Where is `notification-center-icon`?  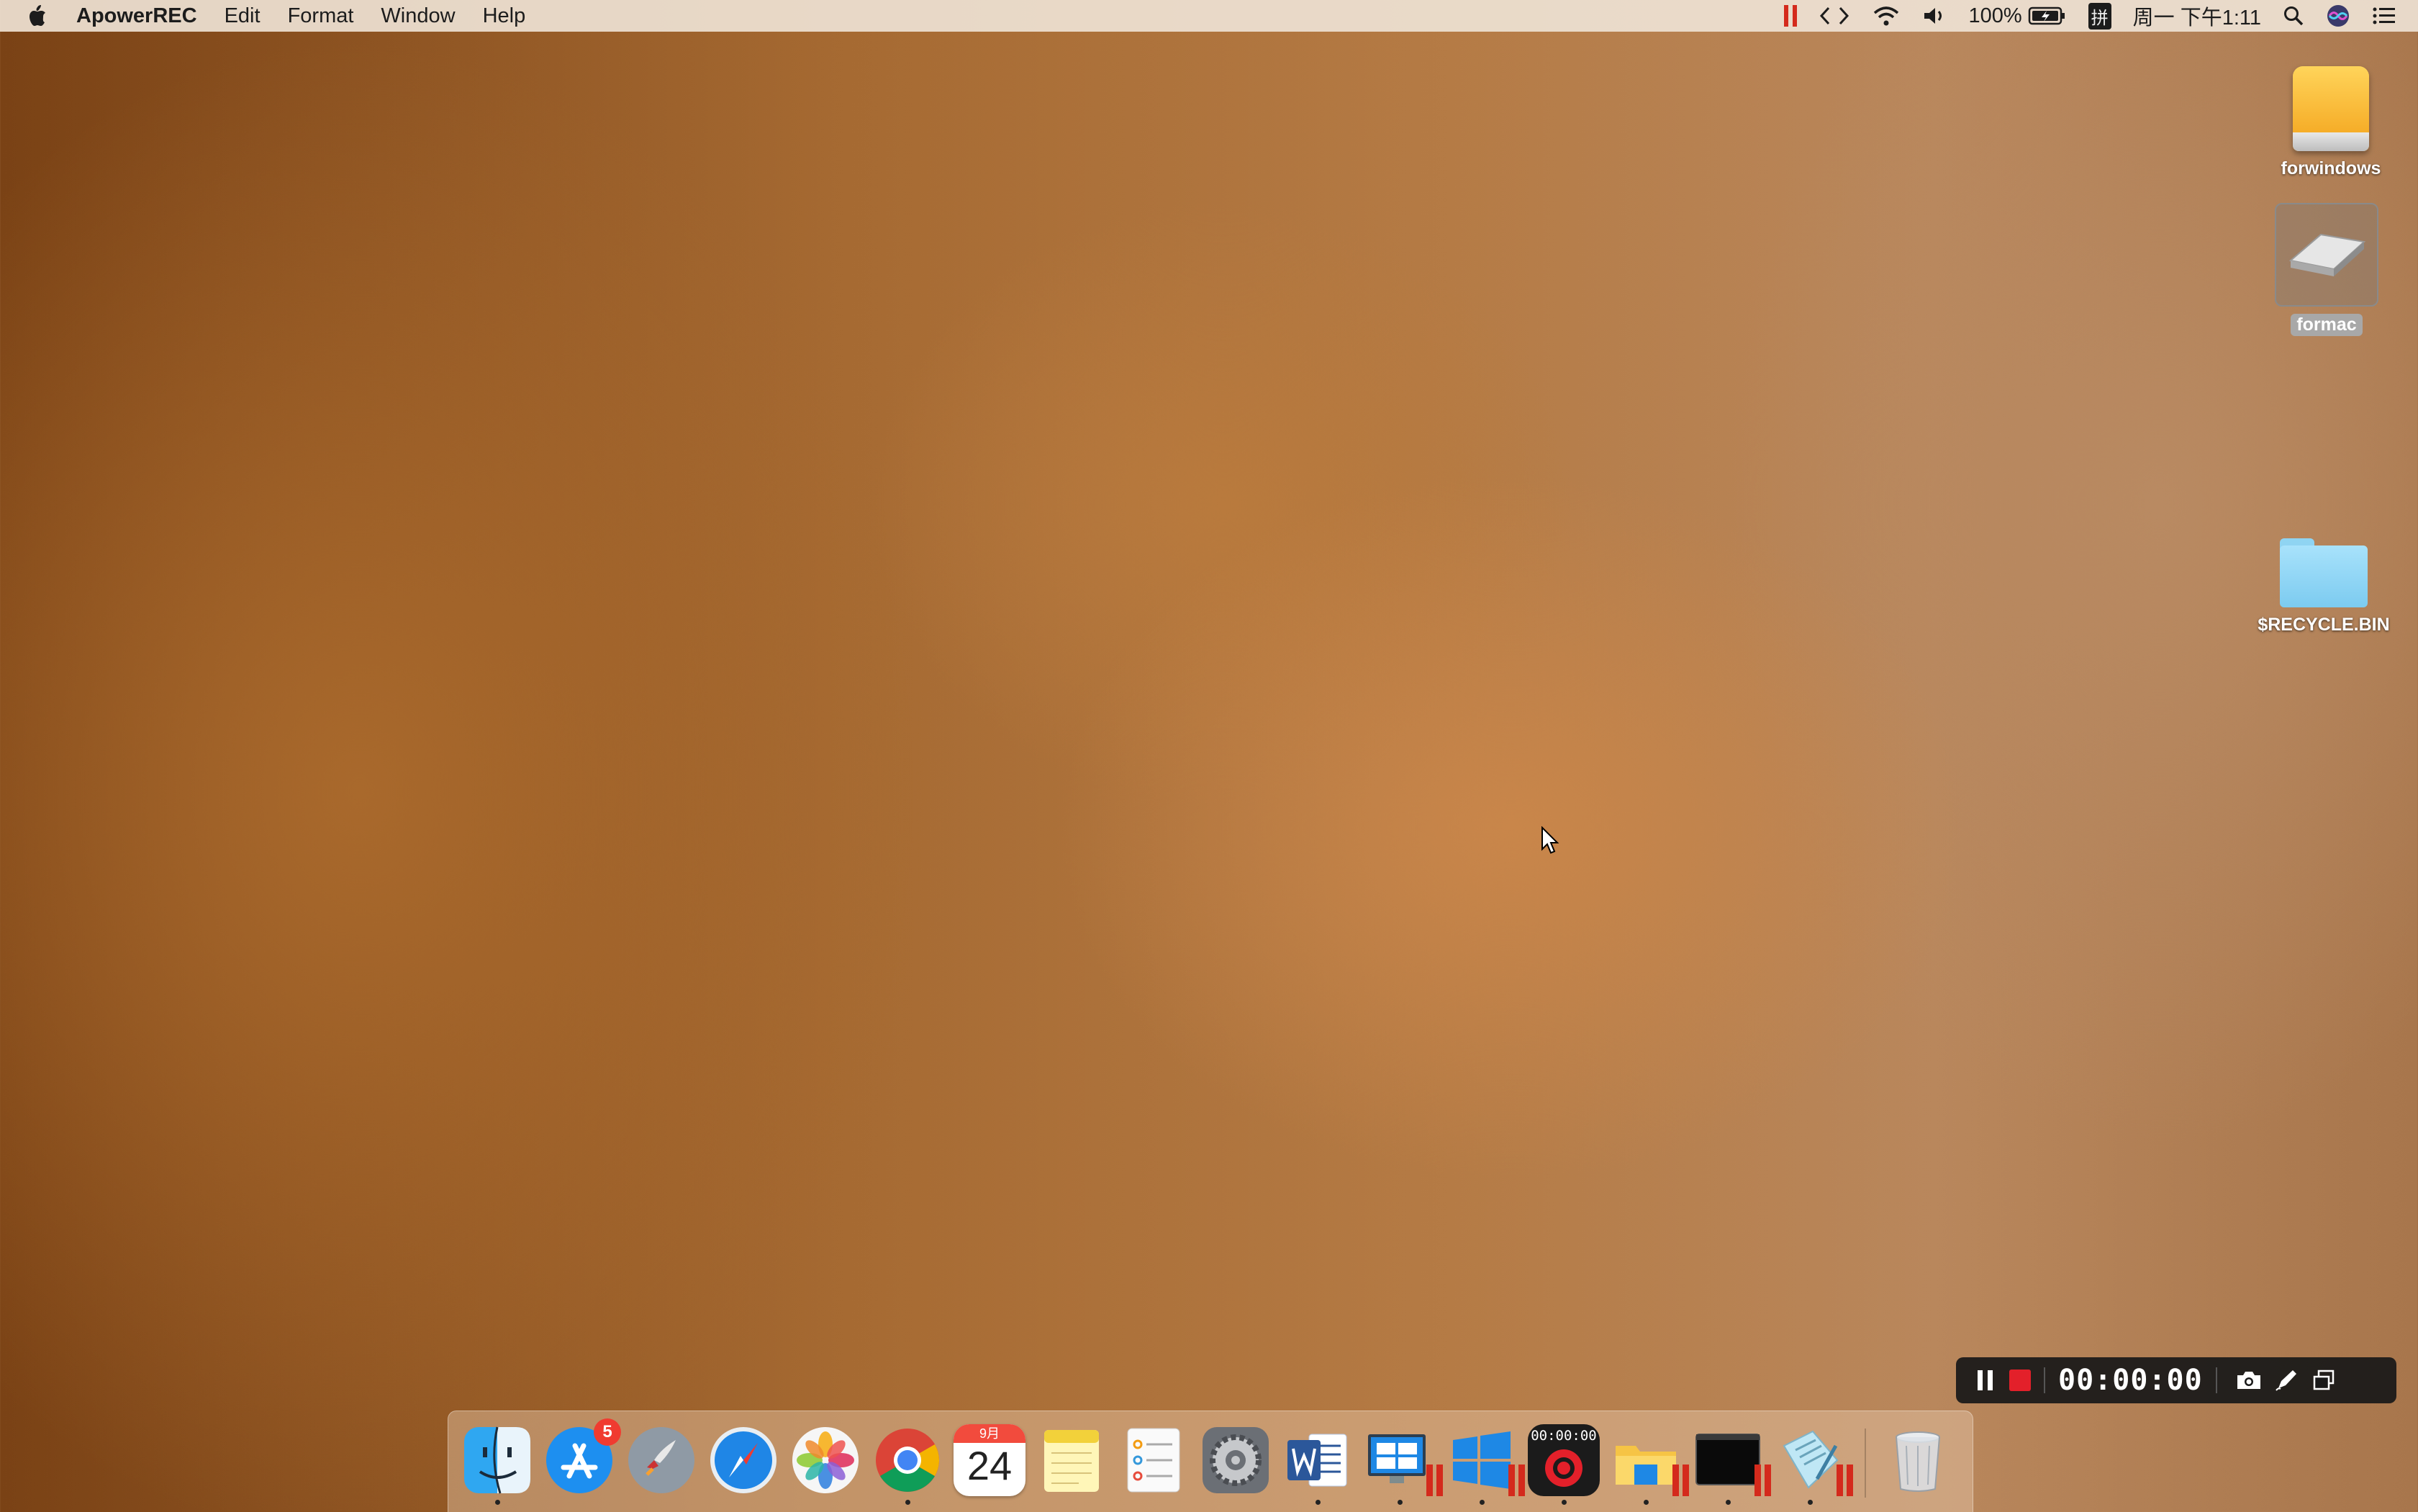
notification-center-icon is located at coordinates (2384, 16).